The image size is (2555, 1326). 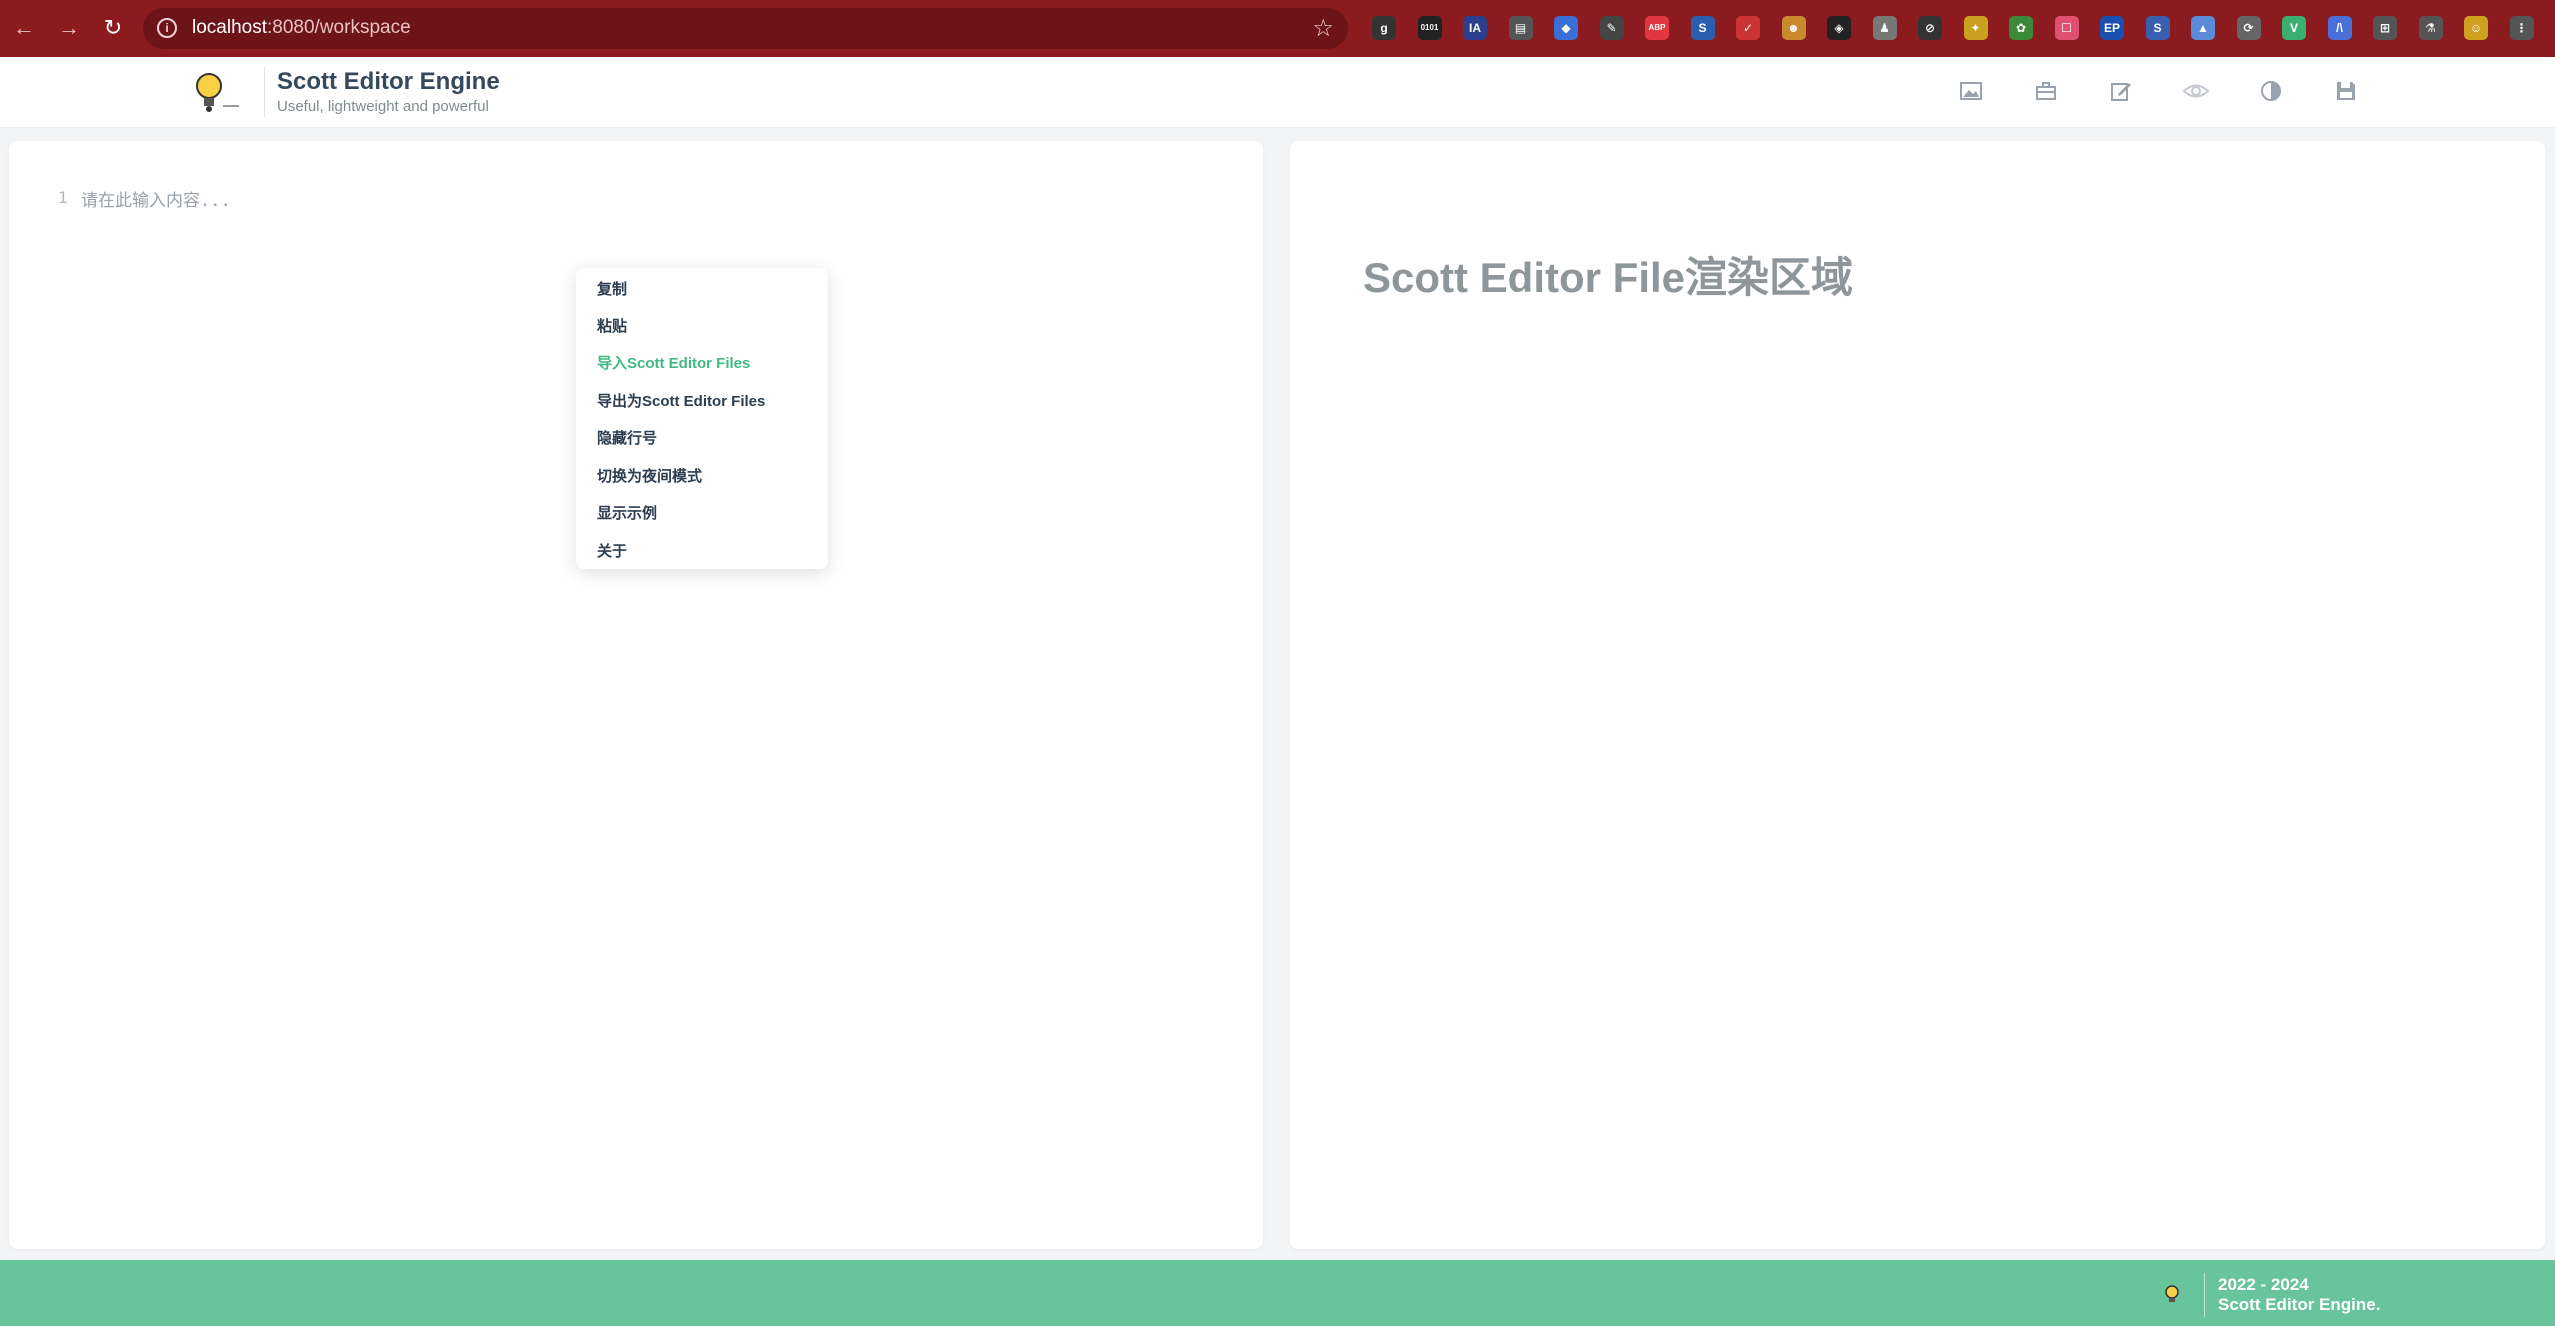 I want to click on extension-icon: ♟, so click(x=1884, y=28).